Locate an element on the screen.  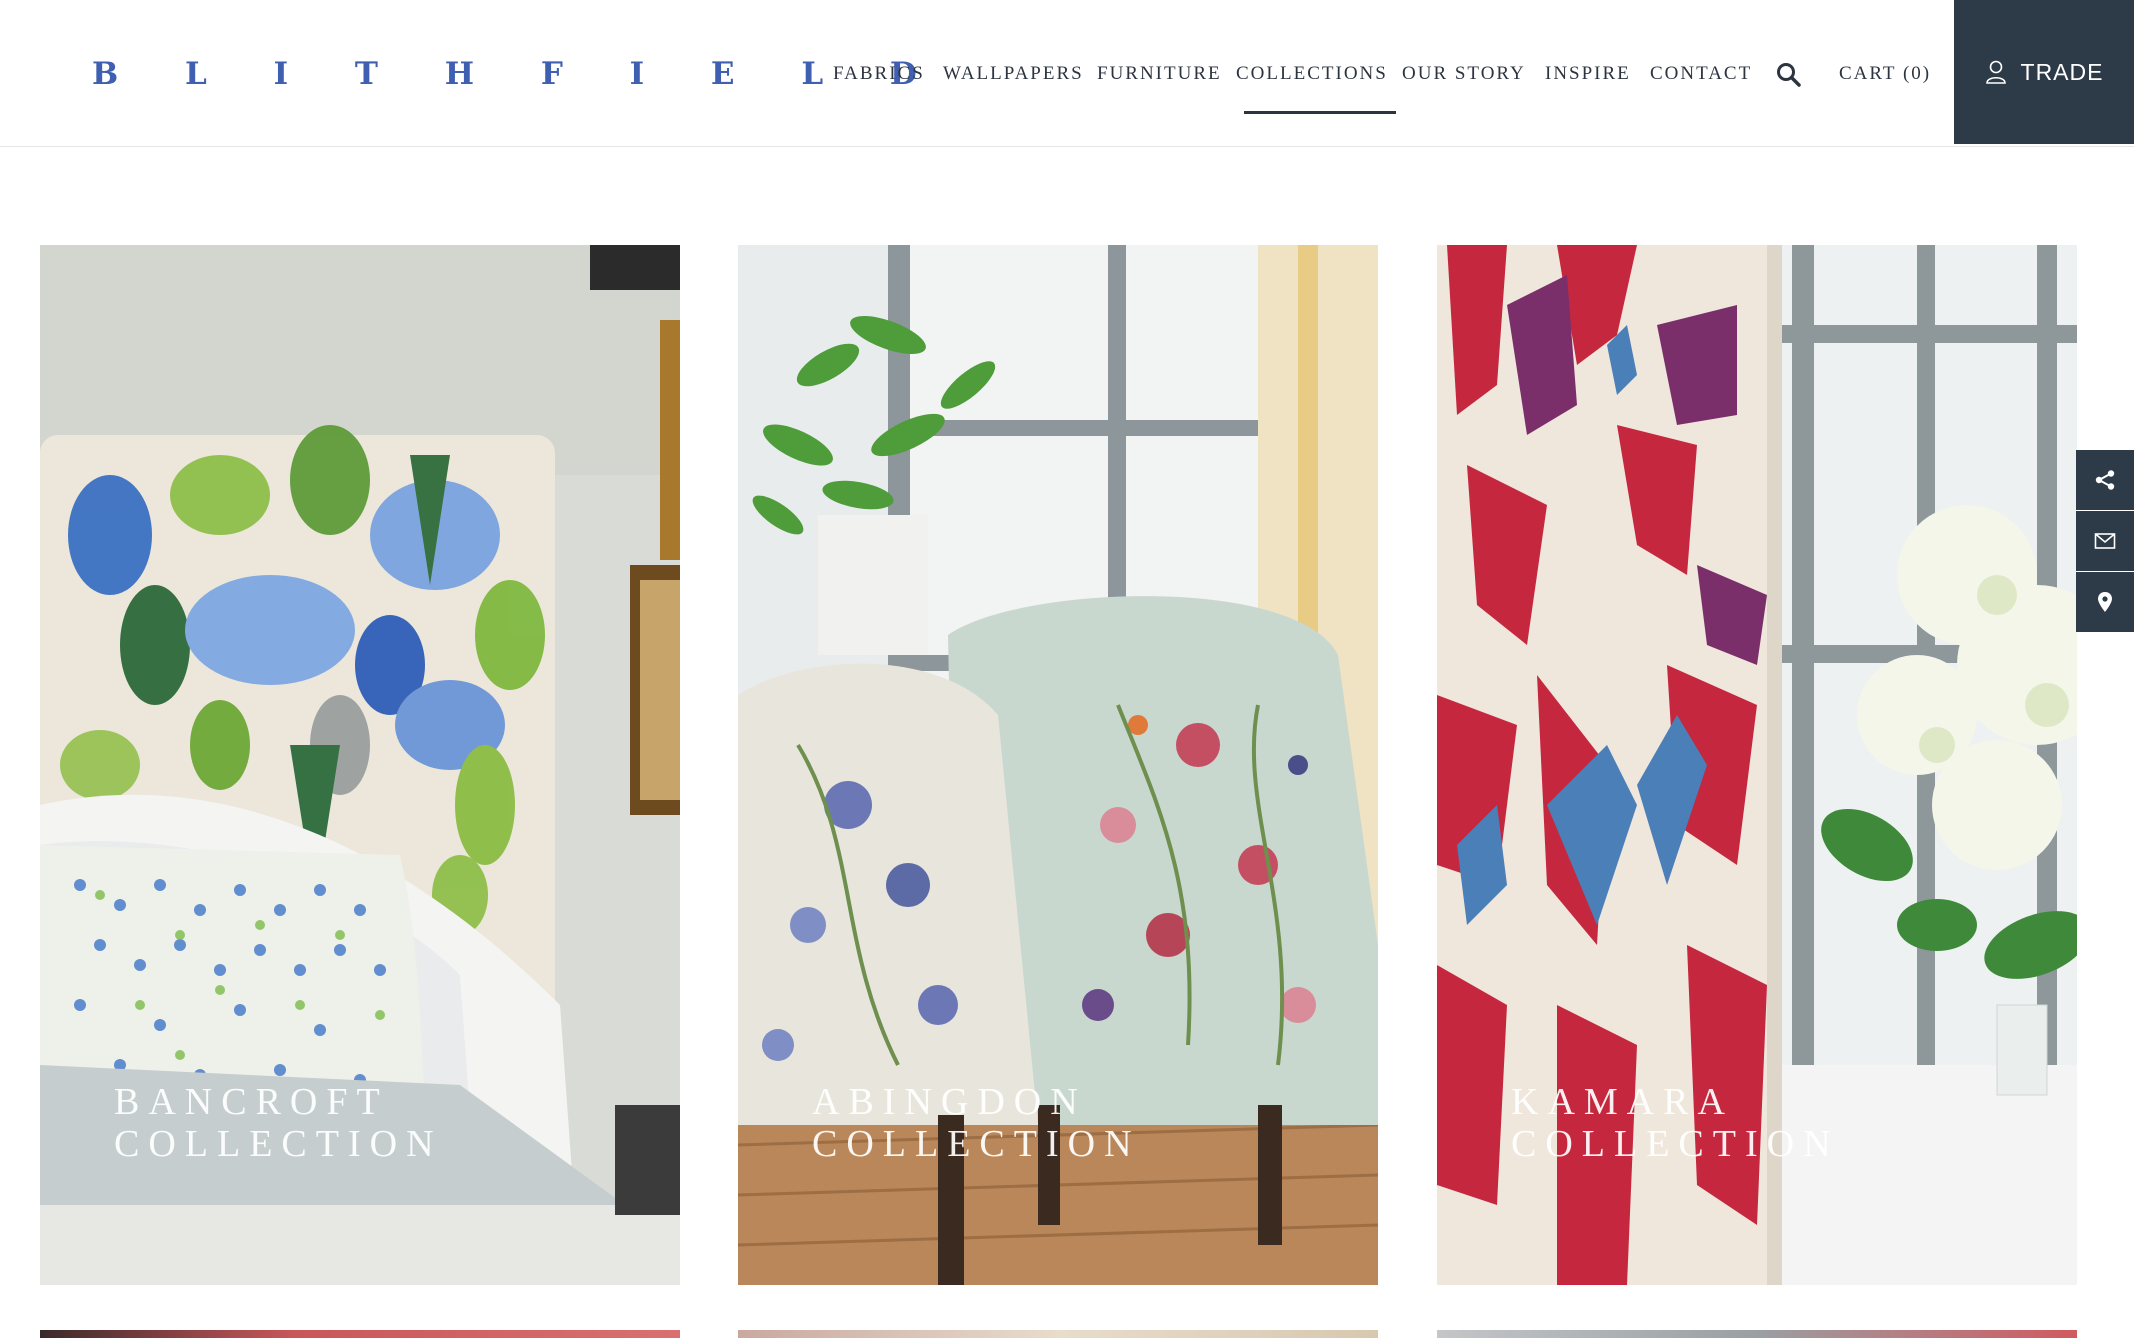
map-pin-icon is located at coordinates (2105, 602).